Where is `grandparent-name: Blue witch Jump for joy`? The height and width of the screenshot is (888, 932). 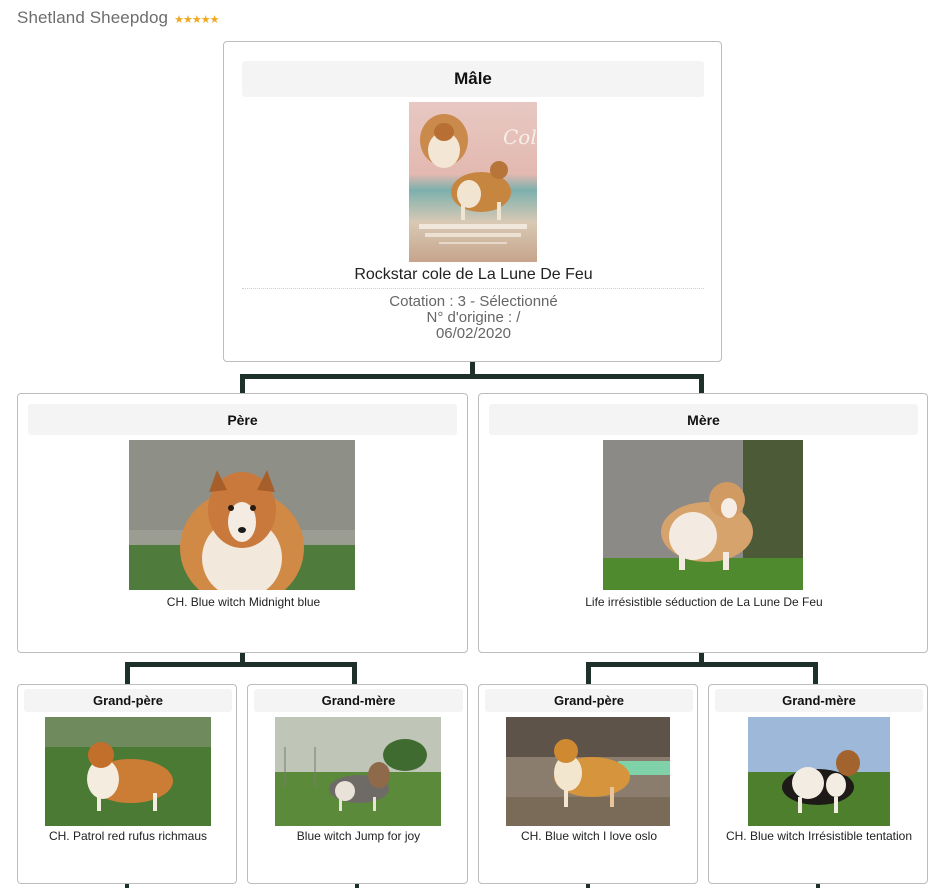 grandparent-name: Blue witch Jump for joy is located at coordinates (358, 836).